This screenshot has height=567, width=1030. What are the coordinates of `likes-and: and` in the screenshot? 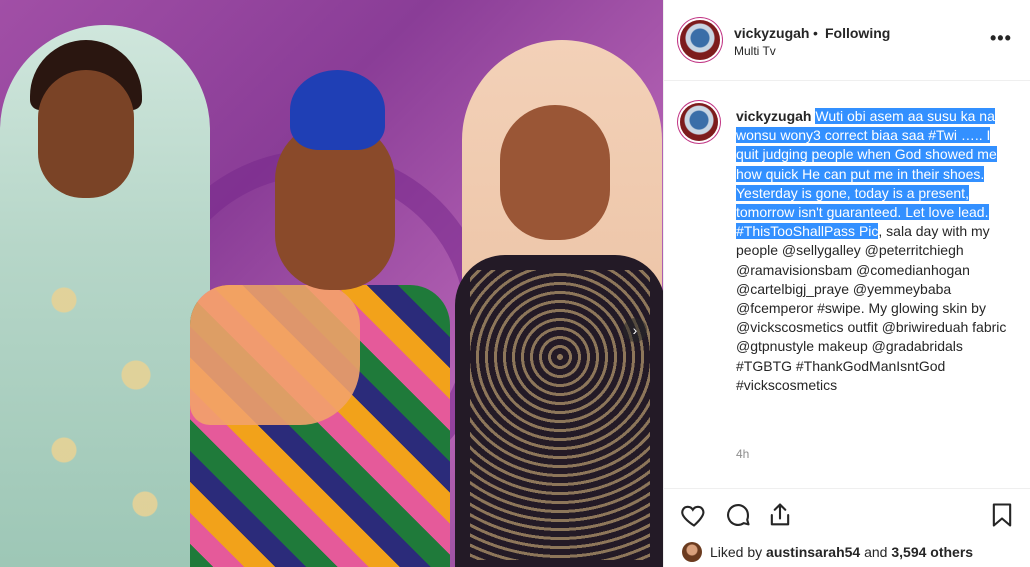 It's located at (876, 552).